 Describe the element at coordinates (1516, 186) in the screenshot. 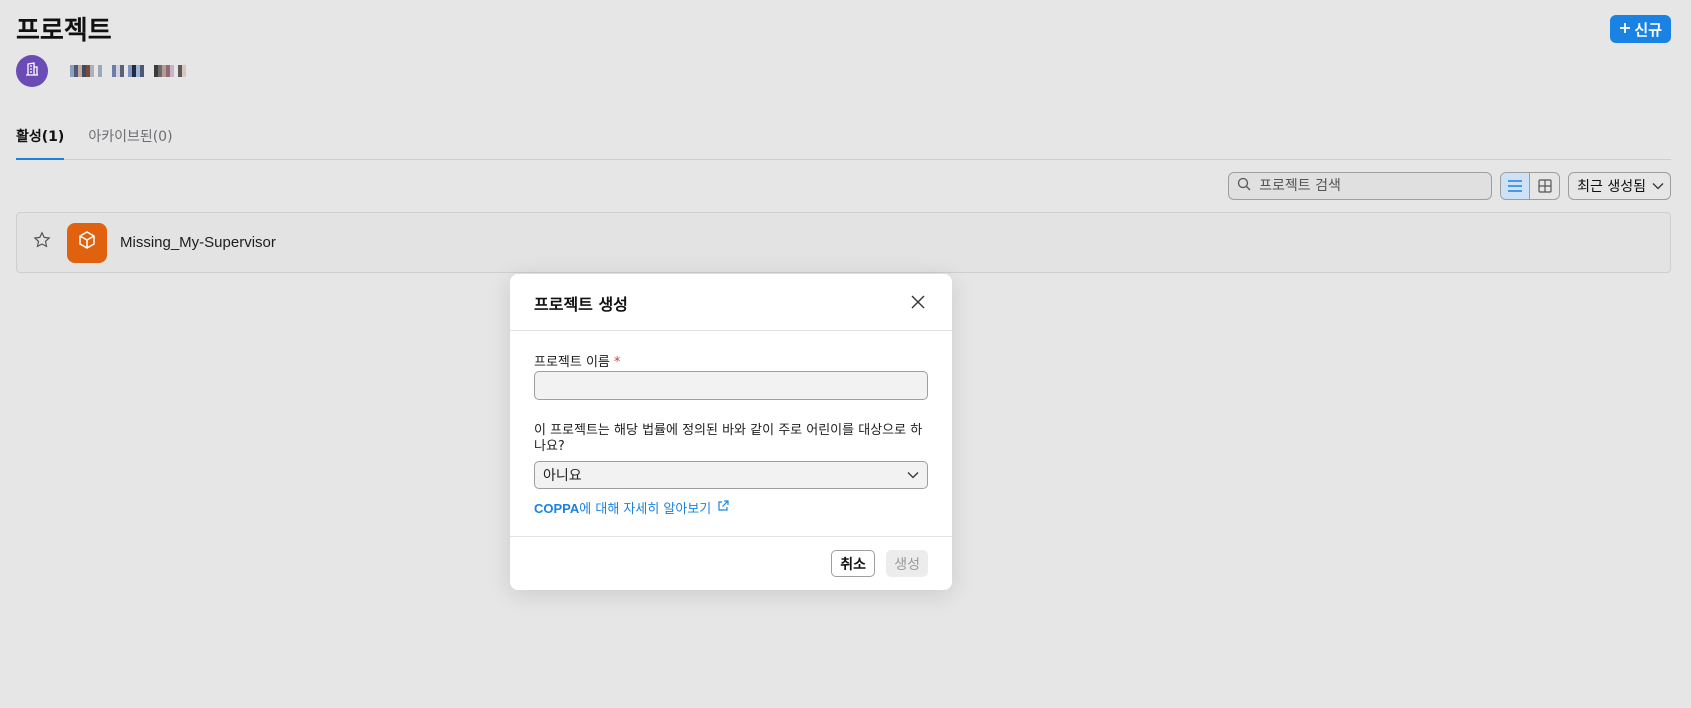

I see `list-view-icon` at that location.